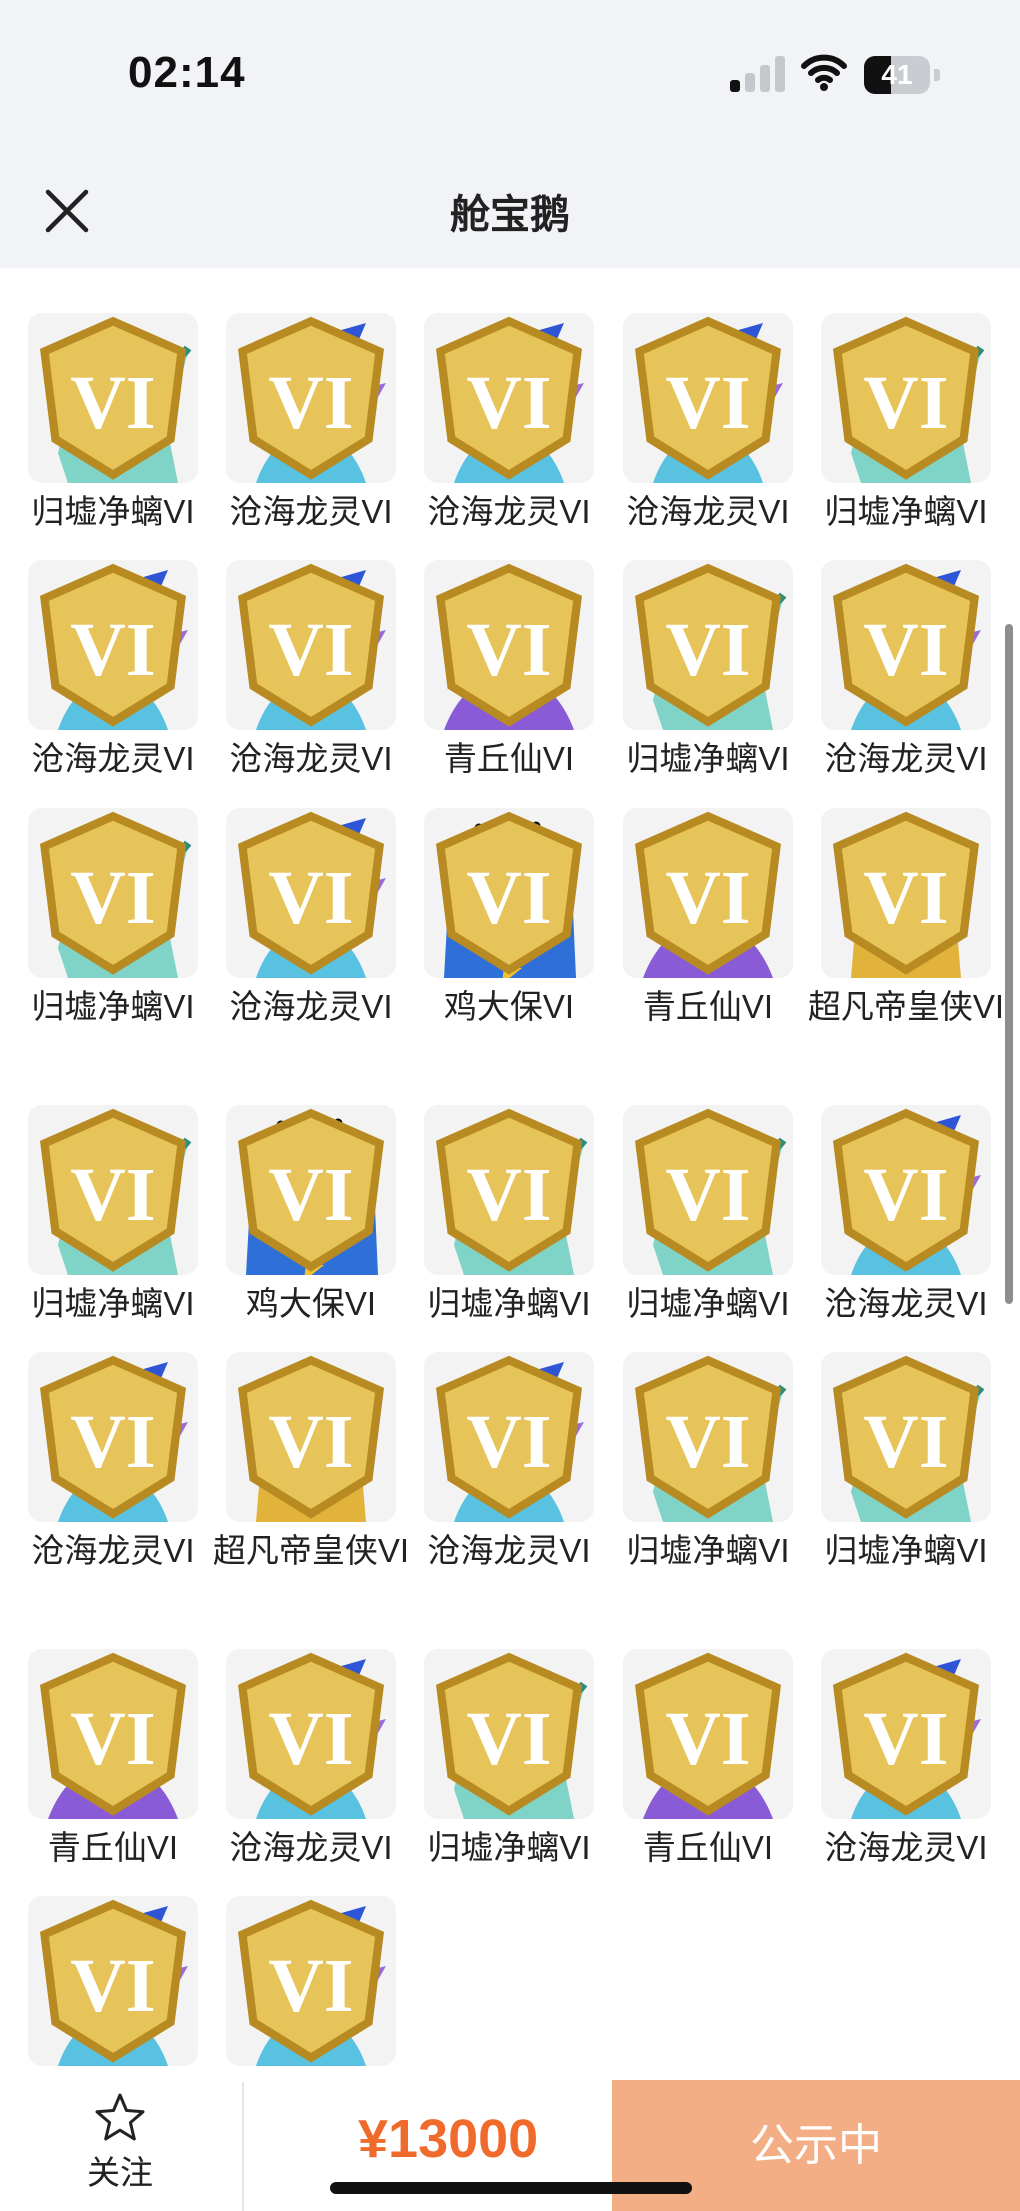 The height and width of the screenshot is (2211, 1020). What do you see at coordinates (120, 2147) in the screenshot?
I see `follow-button: 关注` at bounding box center [120, 2147].